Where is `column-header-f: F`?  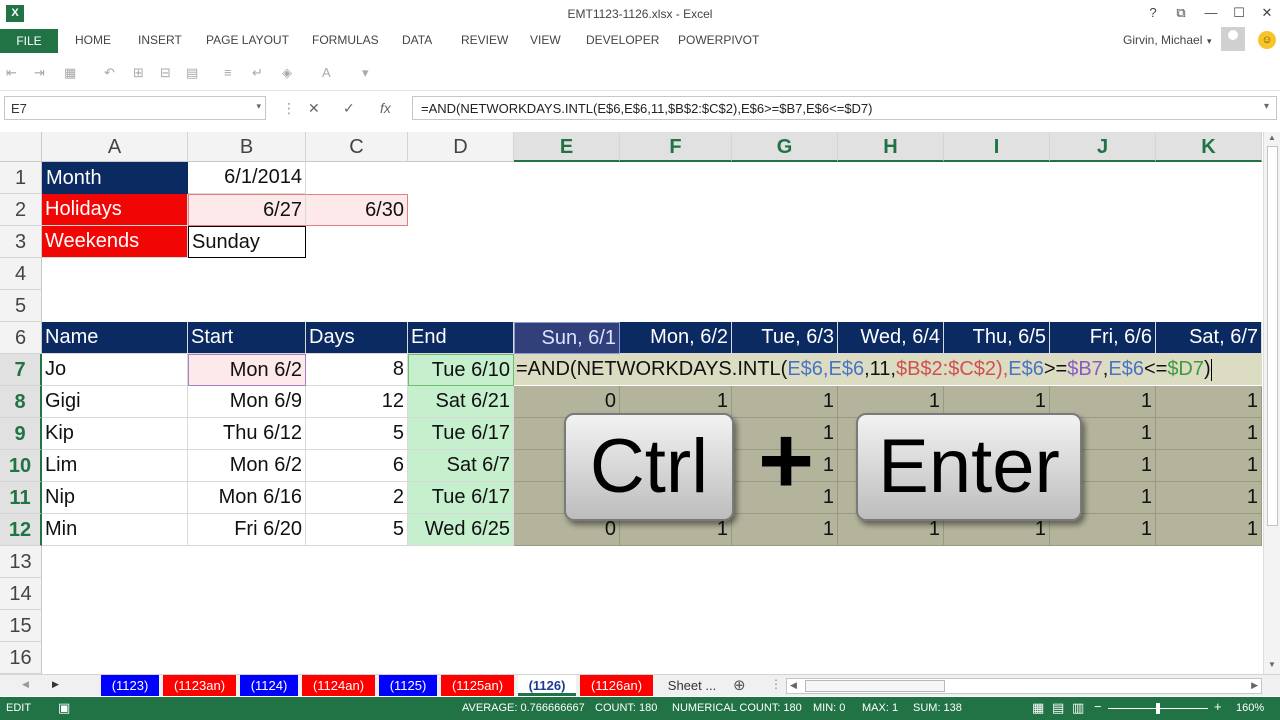 column-header-f: F is located at coordinates (676, 147).